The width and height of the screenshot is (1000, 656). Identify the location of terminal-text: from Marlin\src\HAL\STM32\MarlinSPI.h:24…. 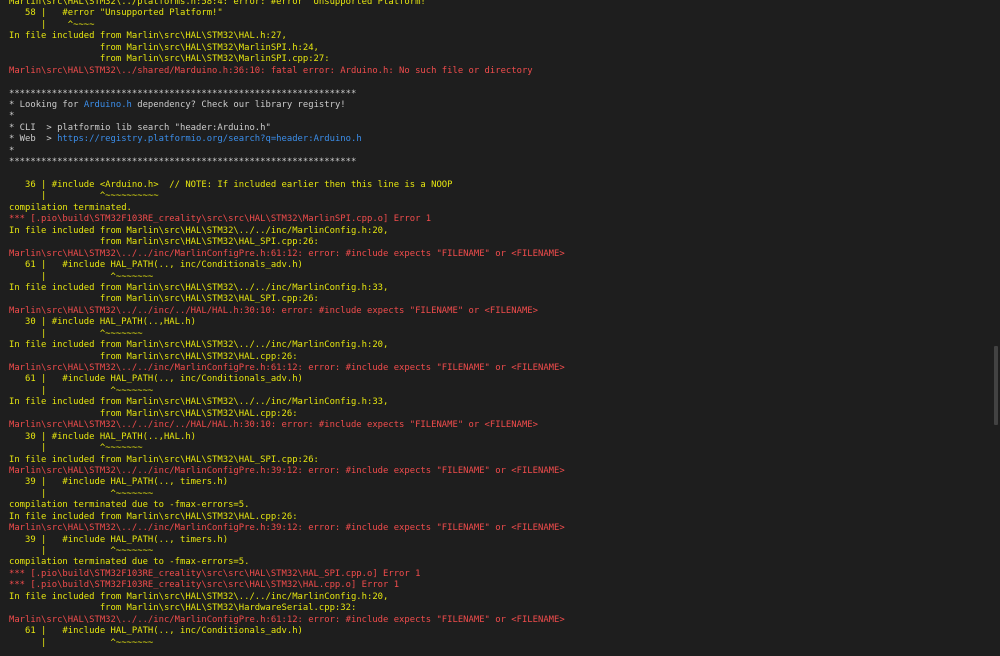
(164, 47).